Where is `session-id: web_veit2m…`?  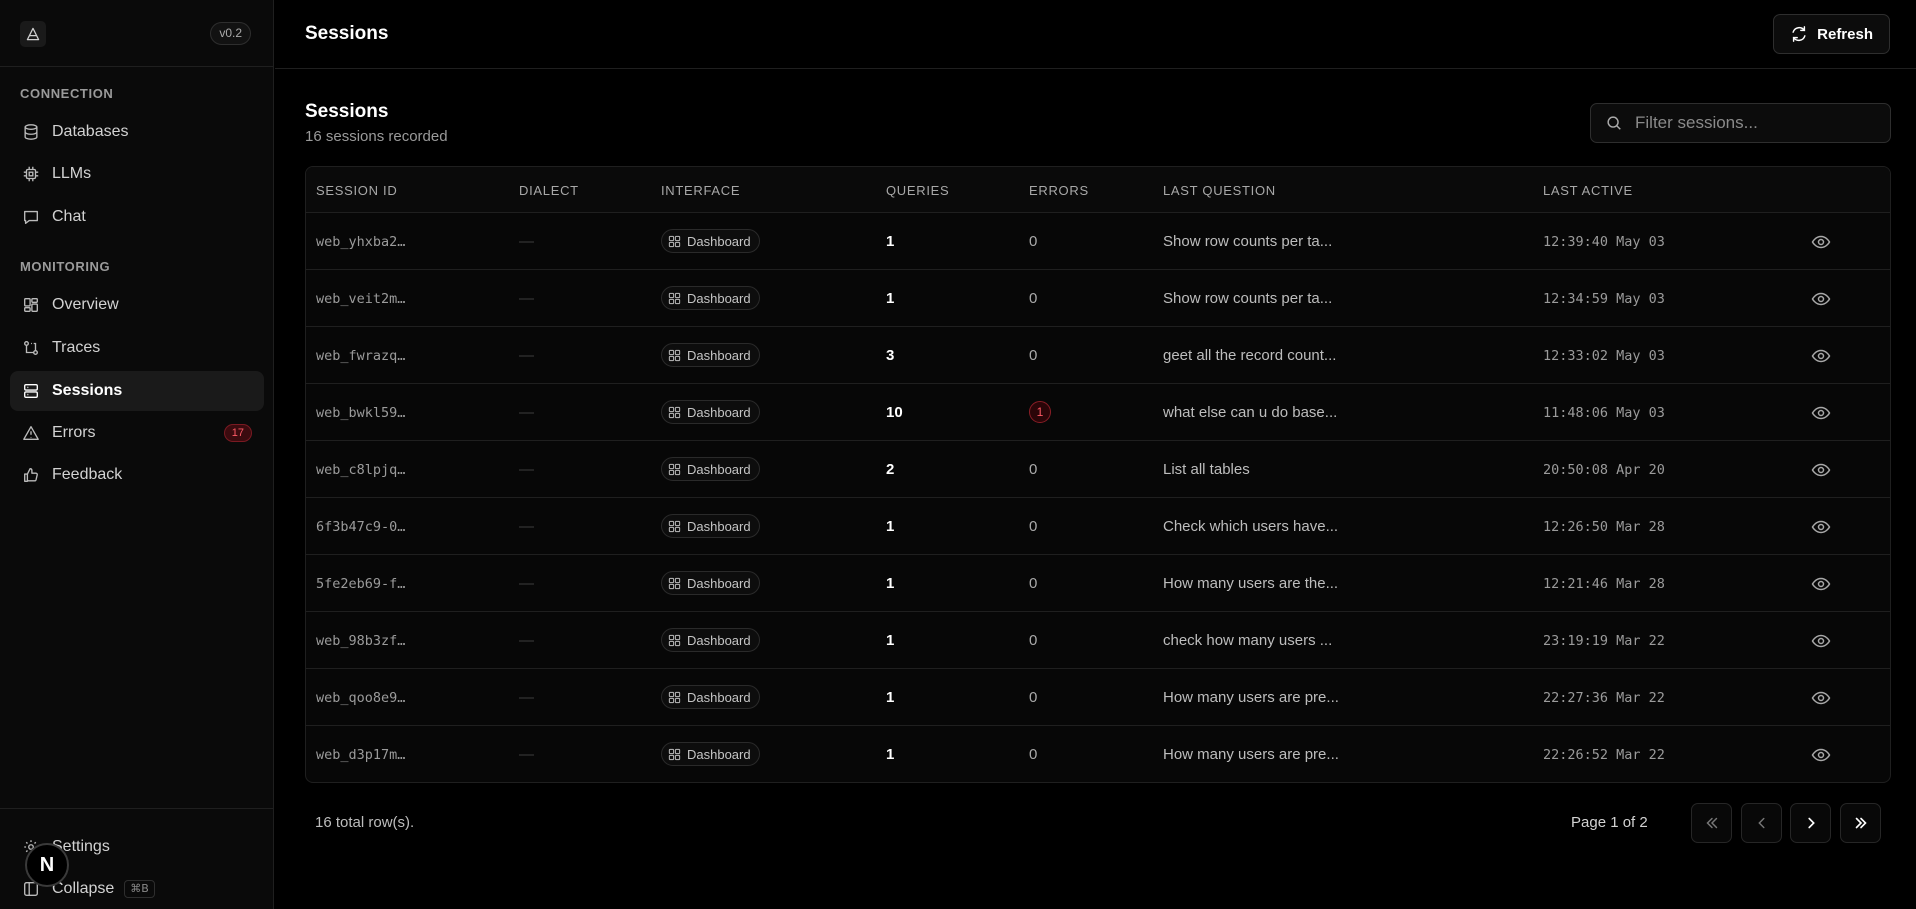
session-id: web_veit2m… is located at coordinates (360, 299).